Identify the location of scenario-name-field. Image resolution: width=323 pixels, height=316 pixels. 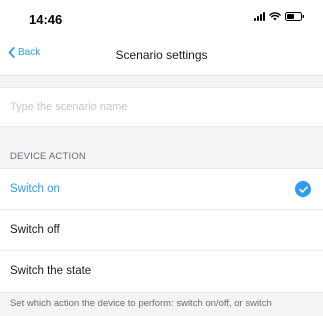
(161, 107).